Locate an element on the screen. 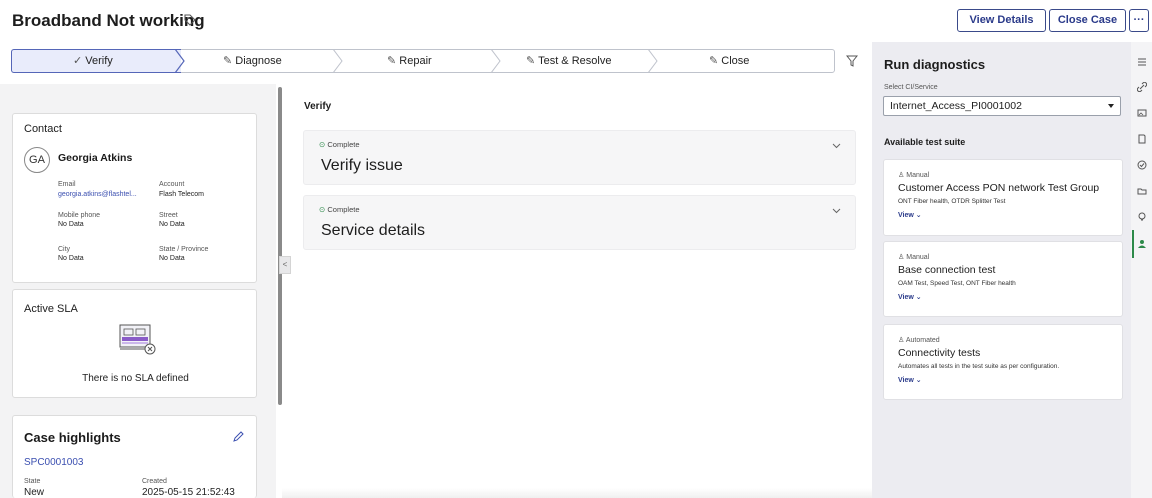  step-test-resolve: ✎ Test & Resolve is located at coordinates (568, 61).